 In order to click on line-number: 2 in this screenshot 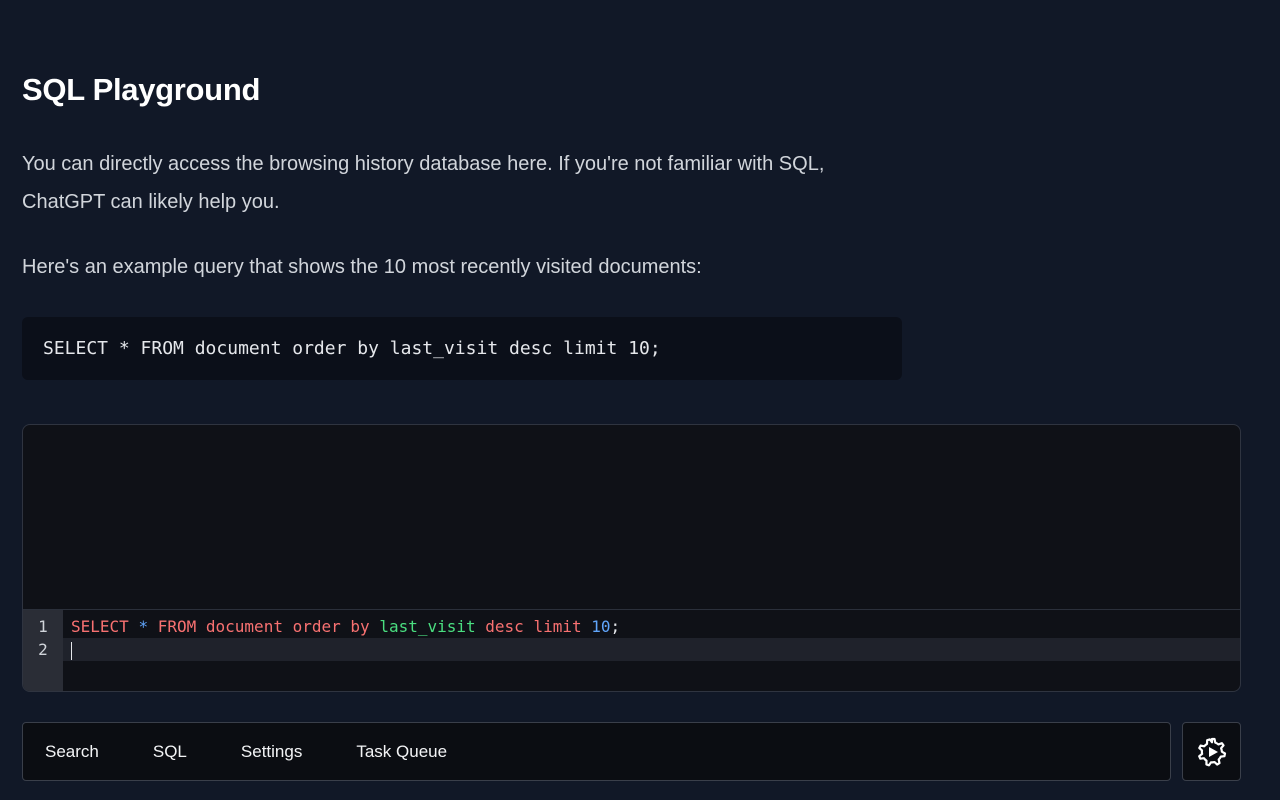, I will do `click(43, 649)`.